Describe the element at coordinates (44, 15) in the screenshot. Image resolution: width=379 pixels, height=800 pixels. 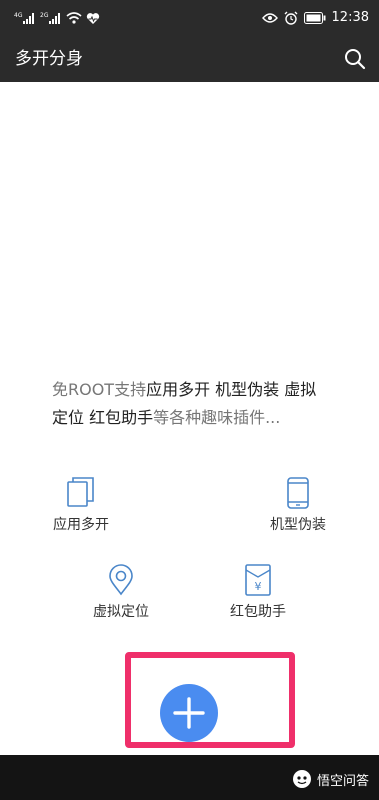
I see `sim2-label: 2G` at that location.